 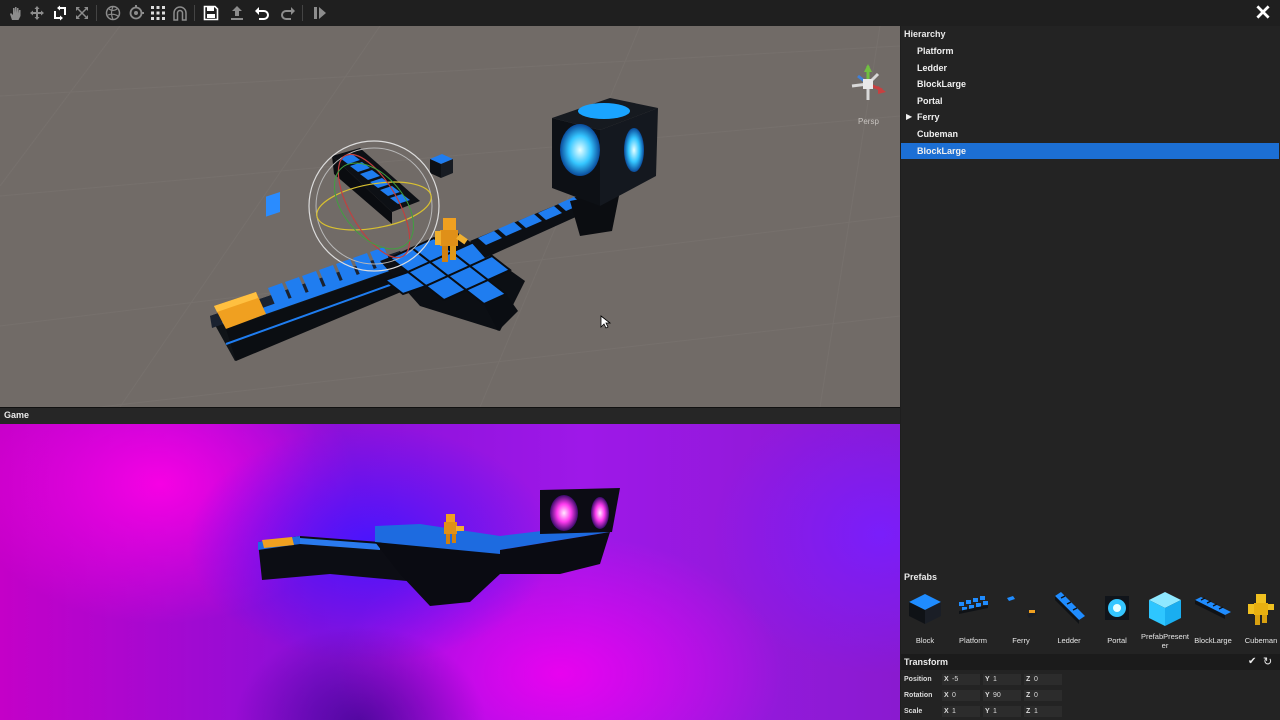 What do you see at coordinates (918, 679) in the screenshot?
I see `position-label: Position` at bounding box center [918, 679].